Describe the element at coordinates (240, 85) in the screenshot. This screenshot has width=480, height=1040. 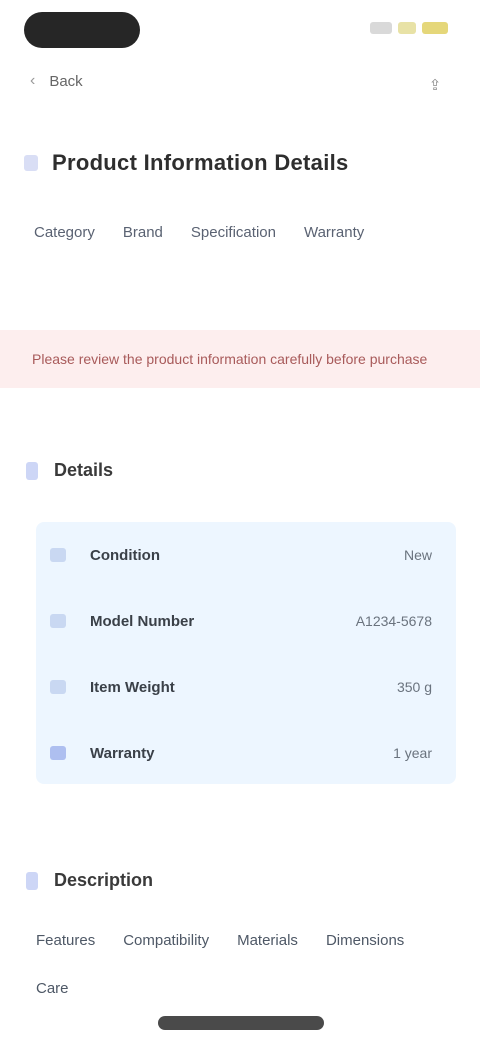
I see `navigation-bar: ‹ Back ⇪` at that location.